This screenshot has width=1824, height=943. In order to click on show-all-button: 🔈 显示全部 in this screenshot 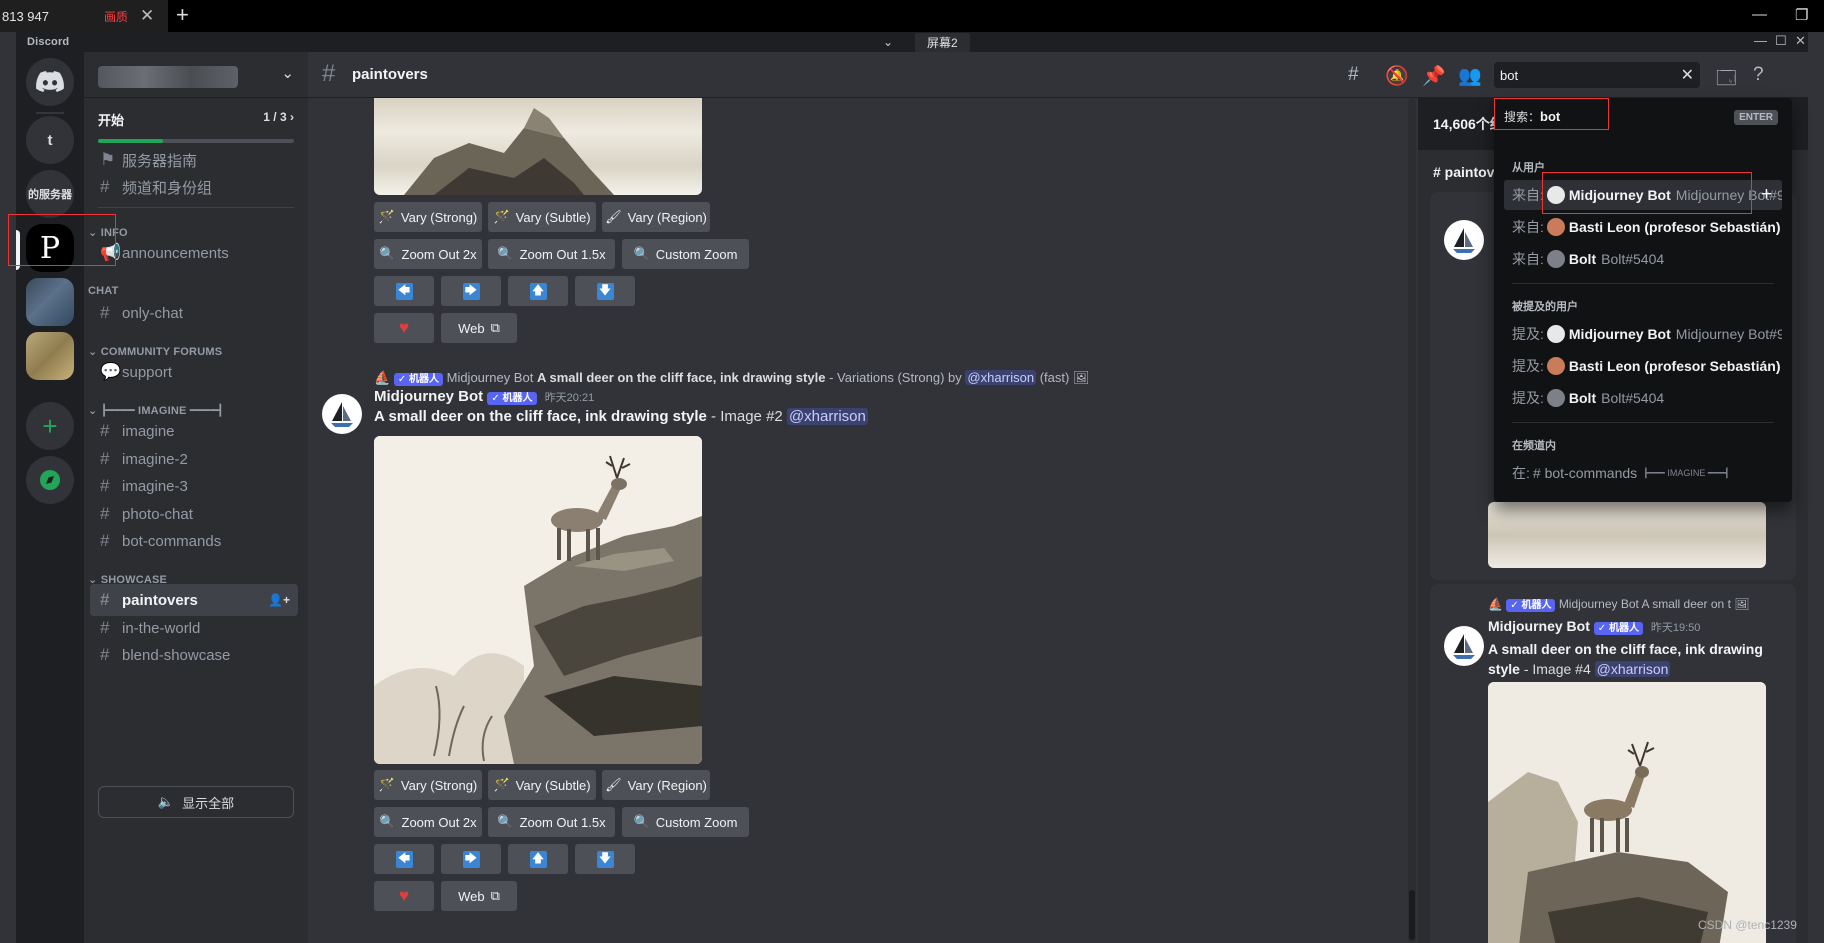, I will do `click(196, 802)`.